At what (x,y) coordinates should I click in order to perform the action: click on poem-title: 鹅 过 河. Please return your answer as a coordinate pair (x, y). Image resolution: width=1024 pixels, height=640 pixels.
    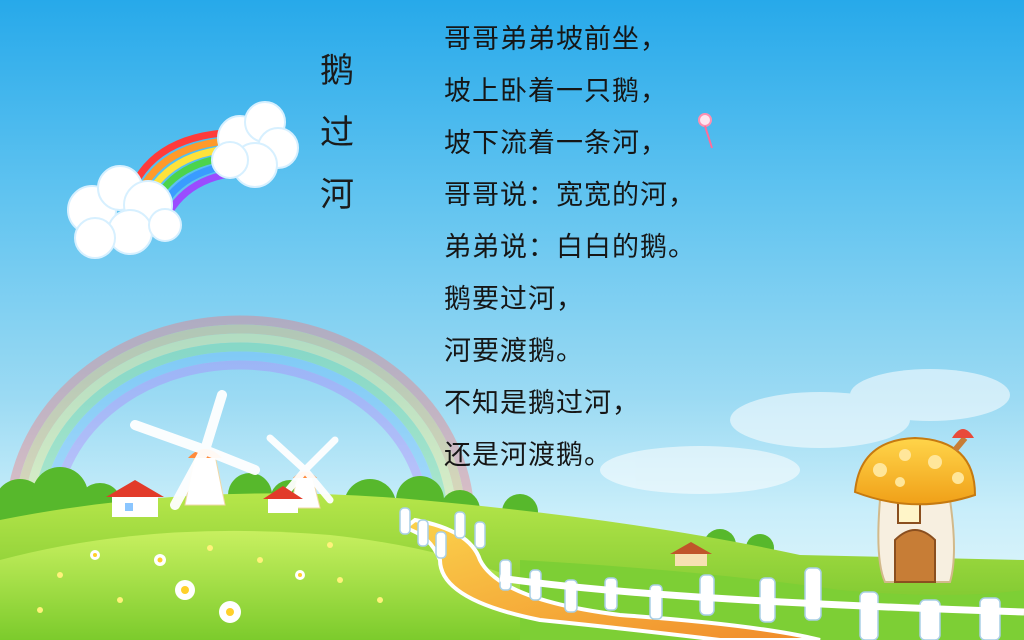
    Looking at the image, I should click on (337, 133).